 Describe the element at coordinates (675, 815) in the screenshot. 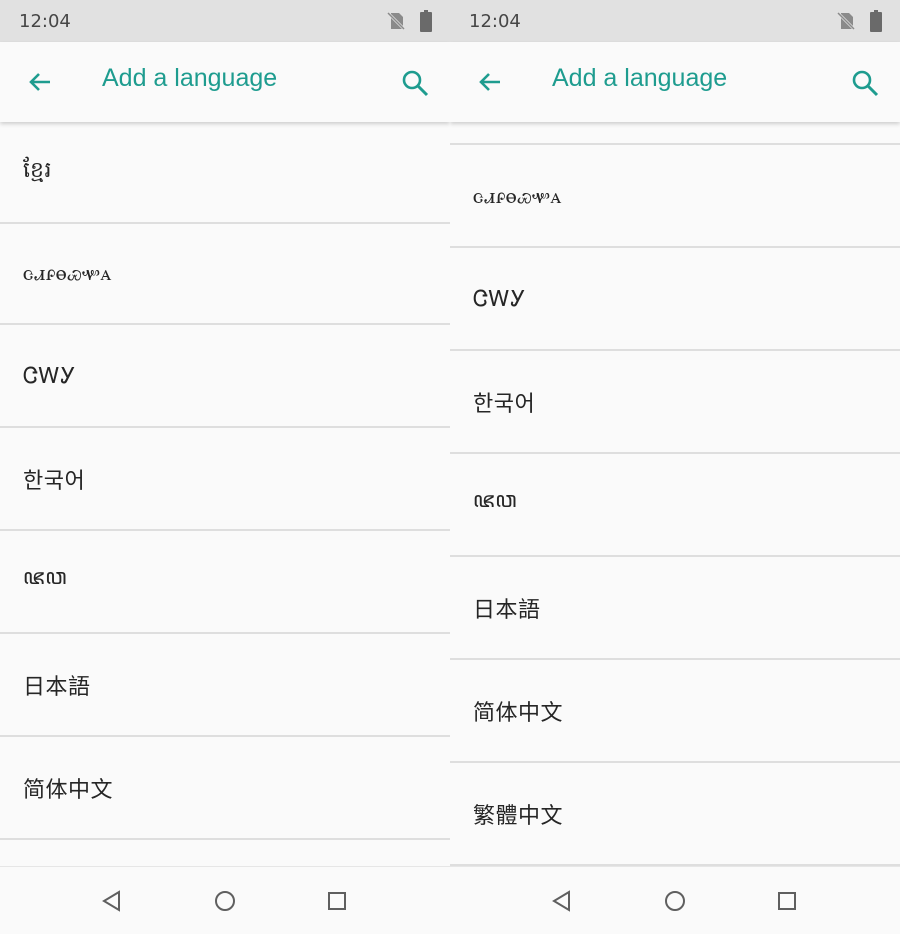

I see `language-item: 繁體中文` at that location.